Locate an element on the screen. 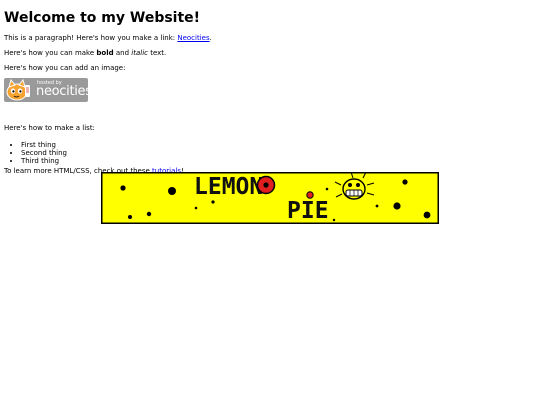 The height and width of the screenshot is (405, 540). paragraph-text: . is located at coordinates (210, 38).